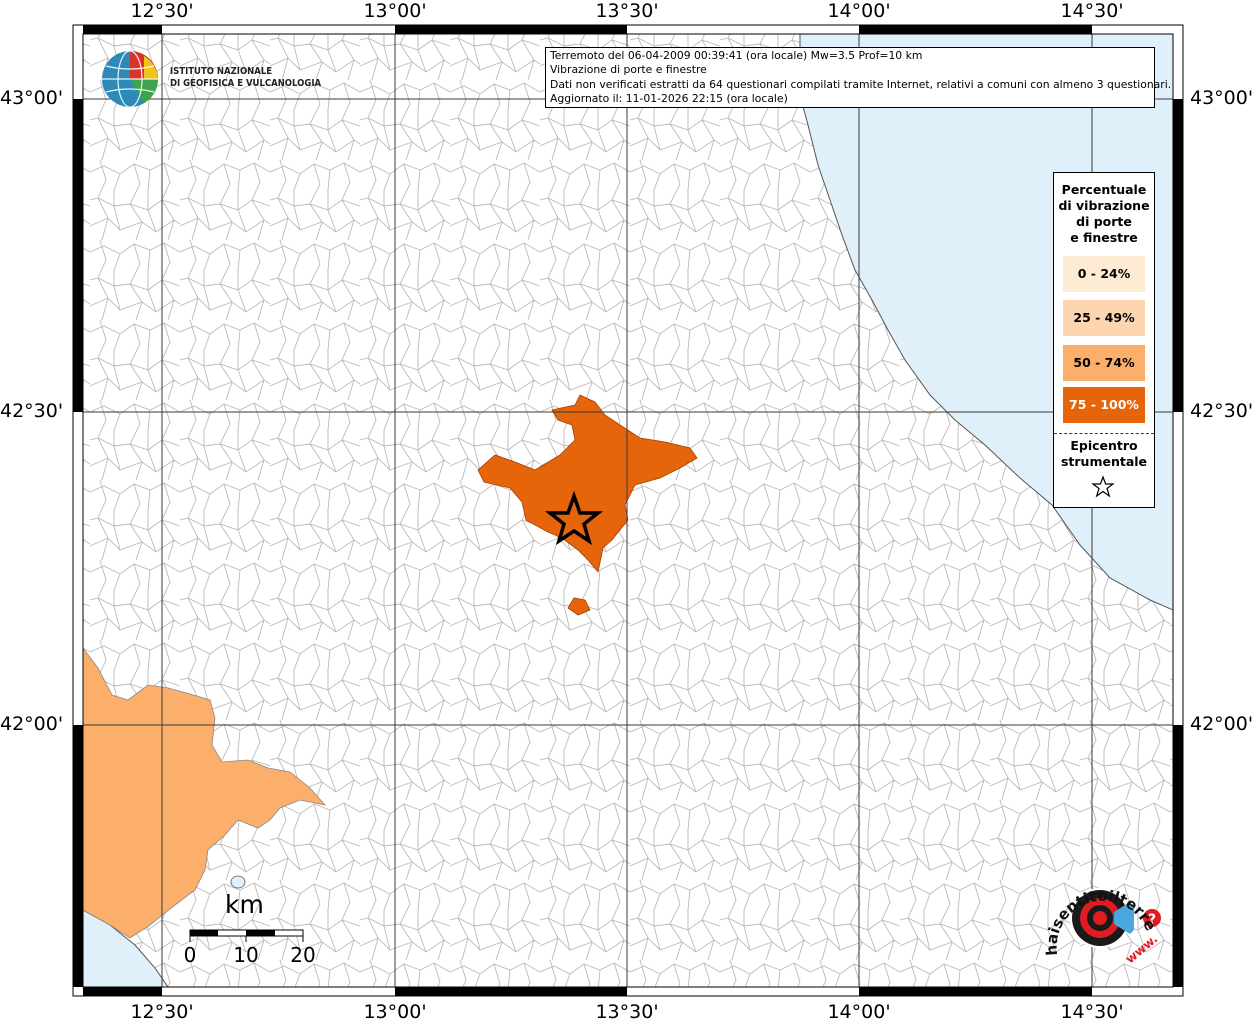 This screenshot has height=1024, width=1256. Describe the element at coordinates (1222, 724) in the screenshot. I see `lat-tick-right-3: 42°00'` at that location.